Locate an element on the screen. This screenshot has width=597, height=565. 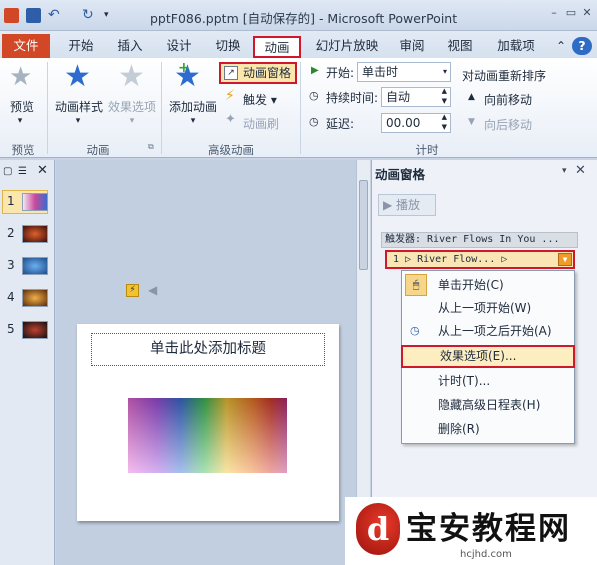
group-label-animation: 动画 is located at coordinates (98, 150).